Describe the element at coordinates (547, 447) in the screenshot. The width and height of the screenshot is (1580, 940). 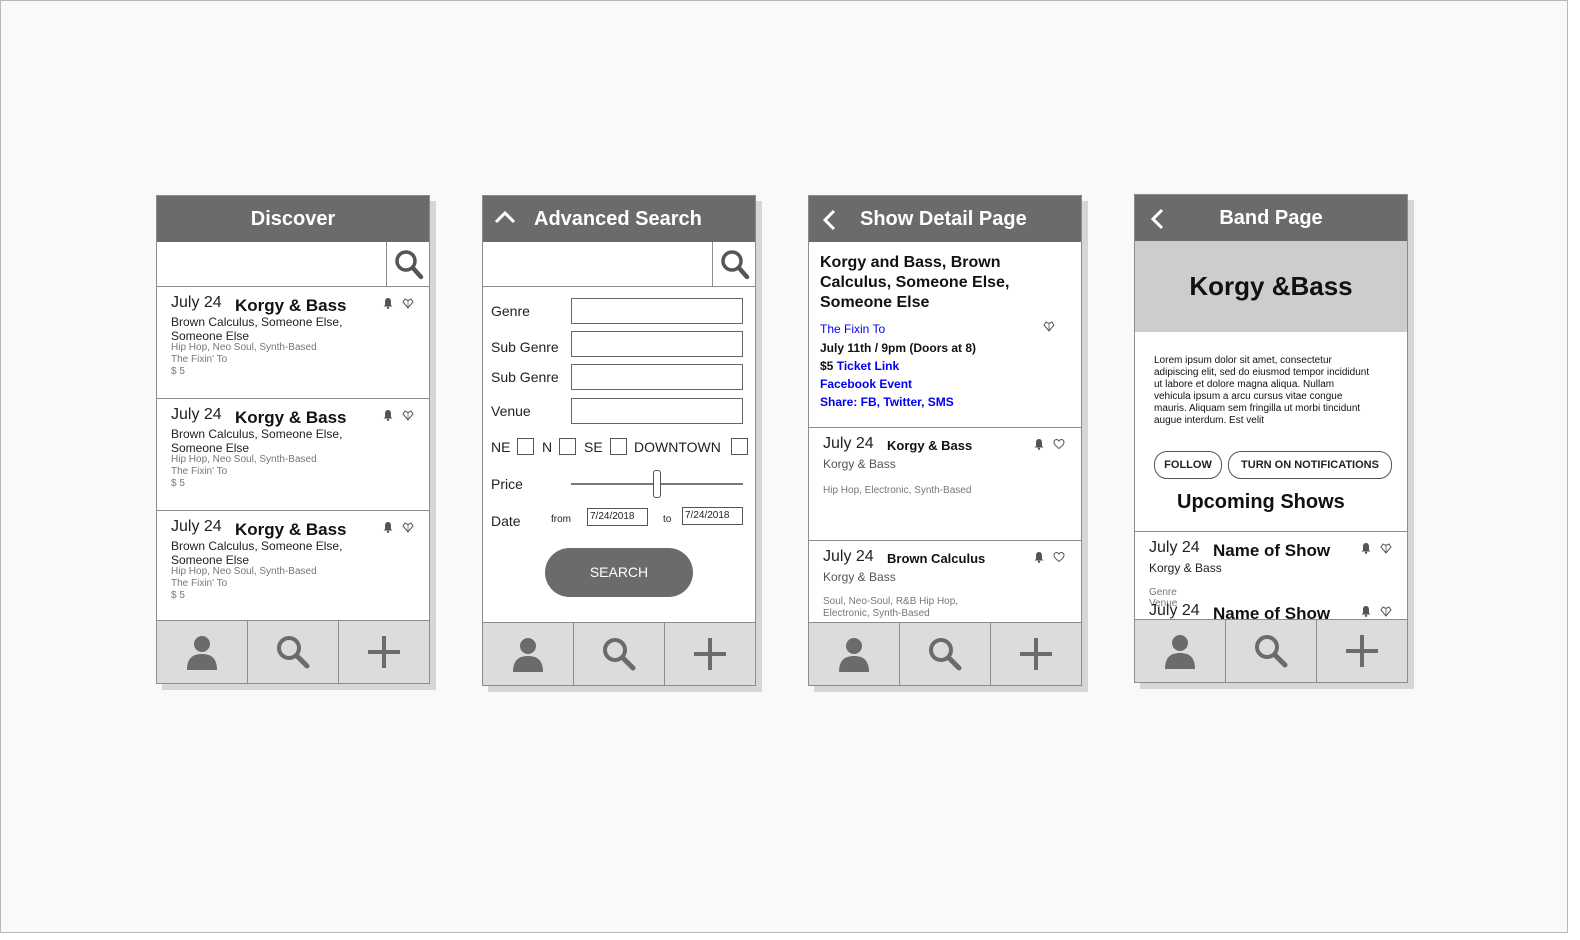
I see `neighborhood-label-n: N` at that location.